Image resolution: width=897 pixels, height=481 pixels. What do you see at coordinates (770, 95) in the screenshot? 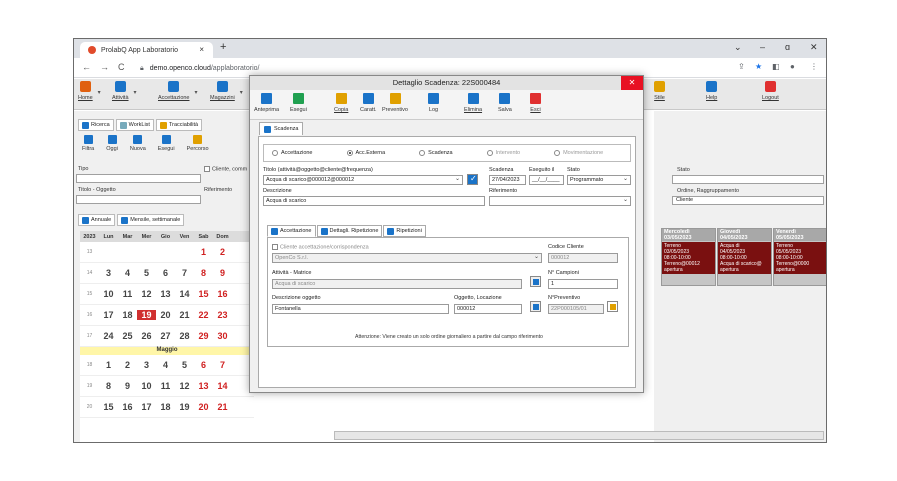
I see `toolbar-logout-button: Logout` at bounding box center [770, 95].